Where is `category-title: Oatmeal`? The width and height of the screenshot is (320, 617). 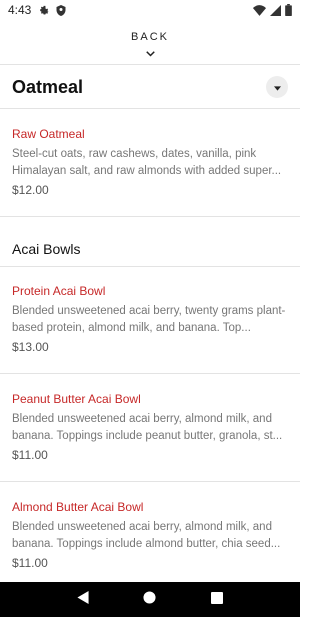 category-title: Oatmeal is located at coordinates (48, 86).